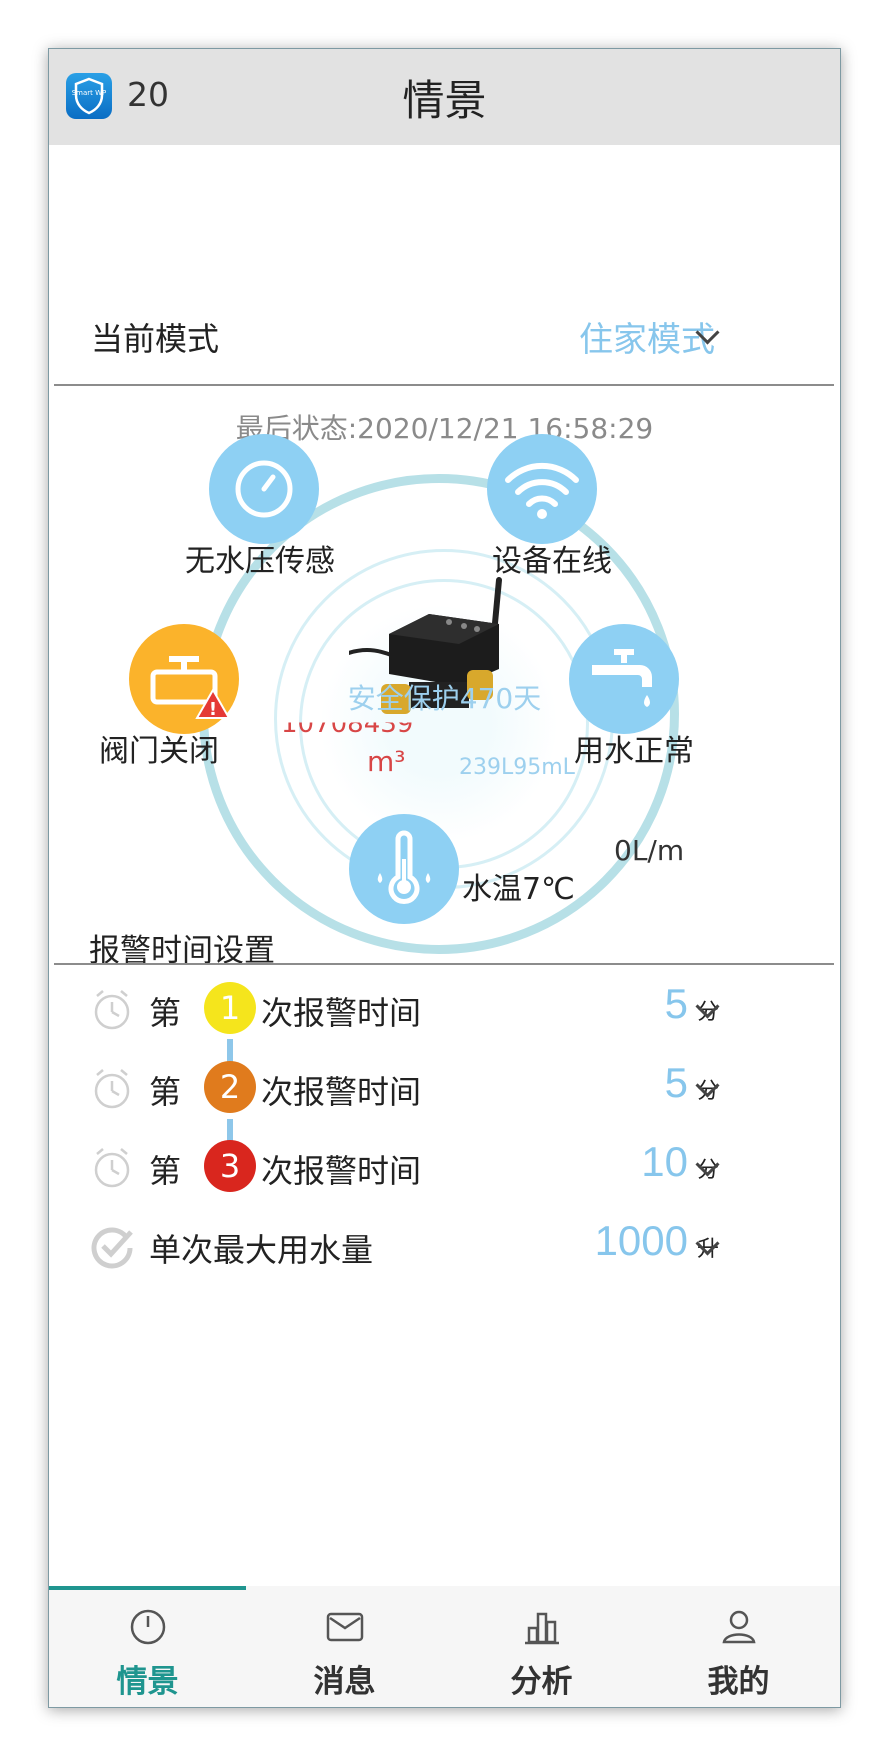 The image size is (889, 1753). Describe the element at coordinates (444, 698) in the screenshot. I see `protection-days: 安全保护470天` at that location.